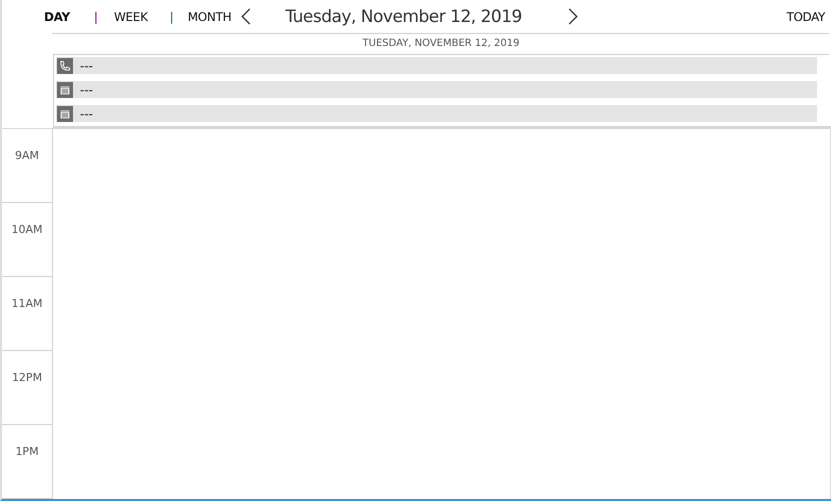  What do you see at coordinates (210, 17) in the screenshot?
I see `view-tab: MONTH` at bounding box center [210, 17].